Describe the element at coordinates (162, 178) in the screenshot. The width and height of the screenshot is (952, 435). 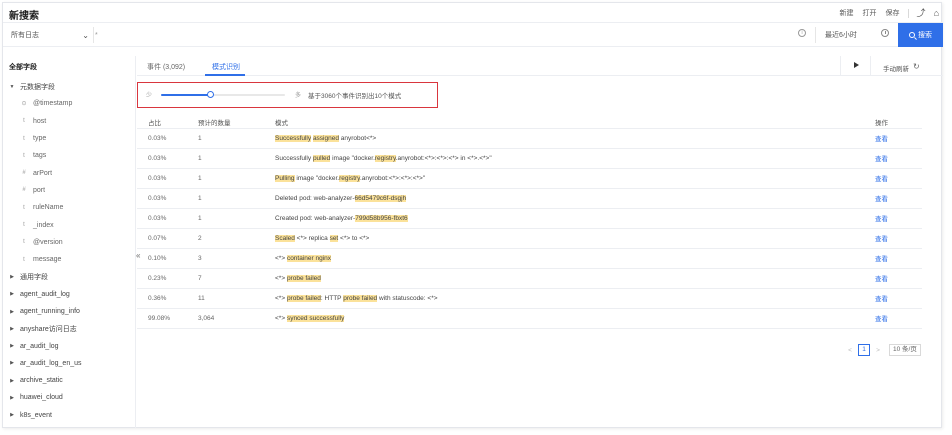
I see `percent-cell: 0.03%` at that location.